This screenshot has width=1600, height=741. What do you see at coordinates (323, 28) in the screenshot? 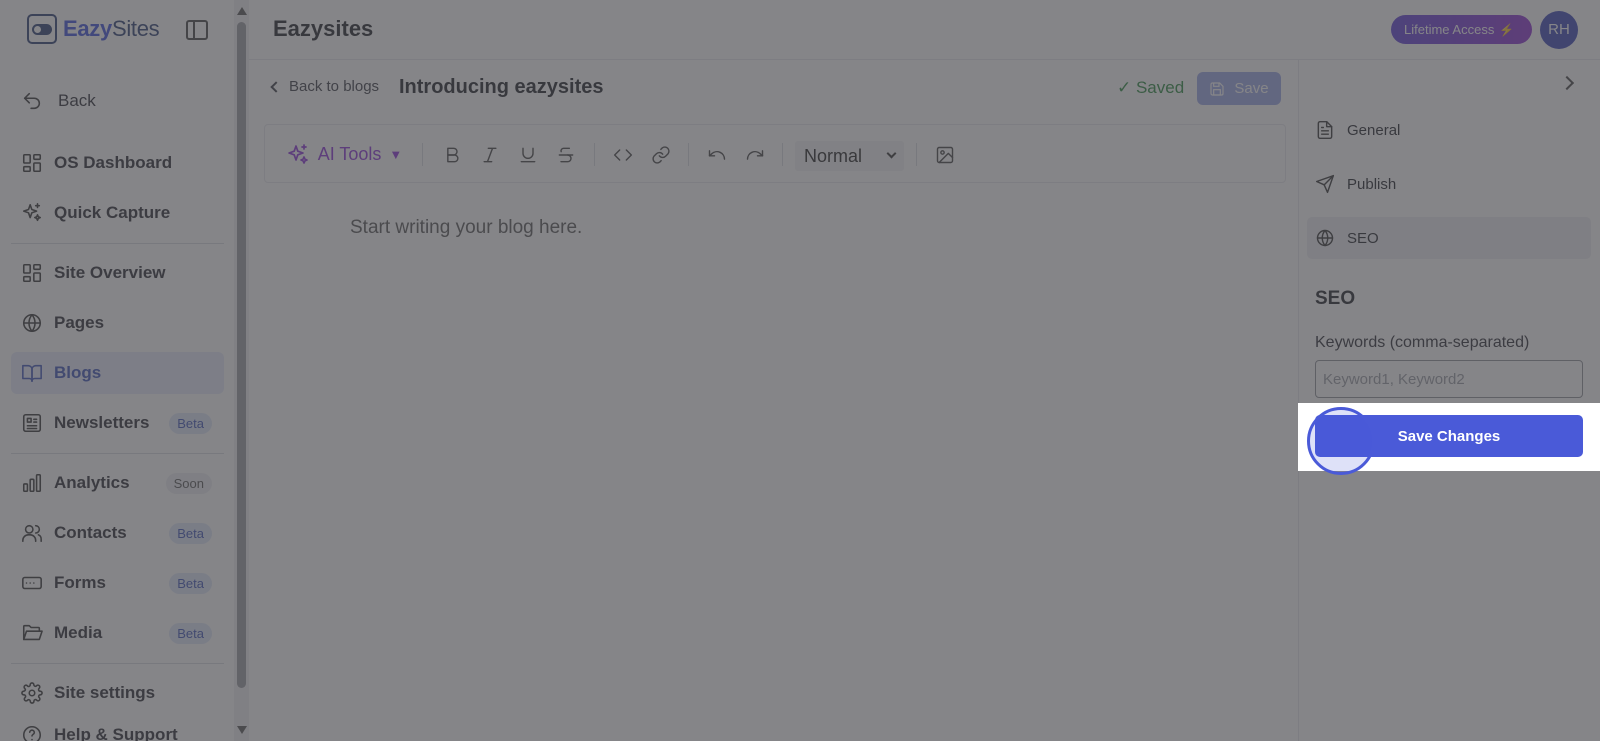
I see `page-title: Eazysites` at bounding box center [323, 28].